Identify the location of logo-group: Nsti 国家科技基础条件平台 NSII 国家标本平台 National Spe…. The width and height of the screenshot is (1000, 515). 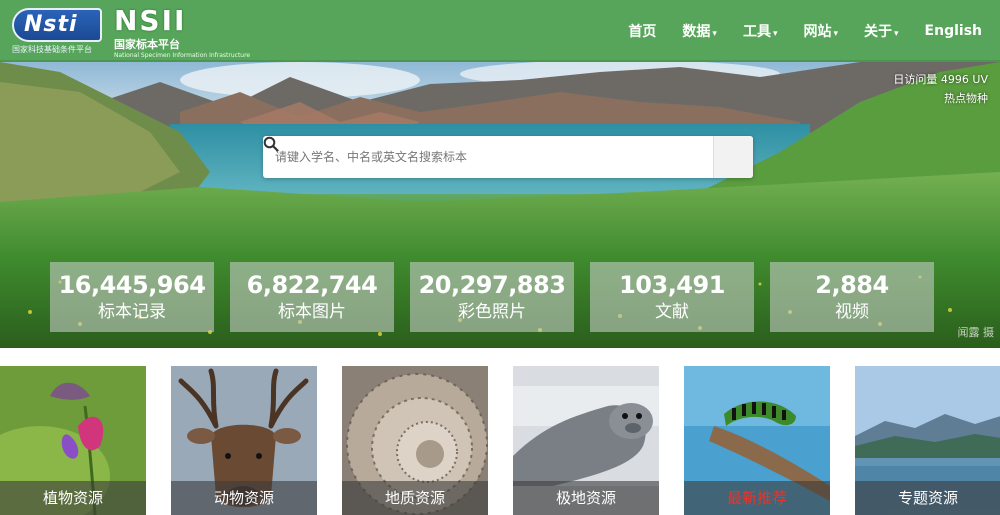
(131, 31).